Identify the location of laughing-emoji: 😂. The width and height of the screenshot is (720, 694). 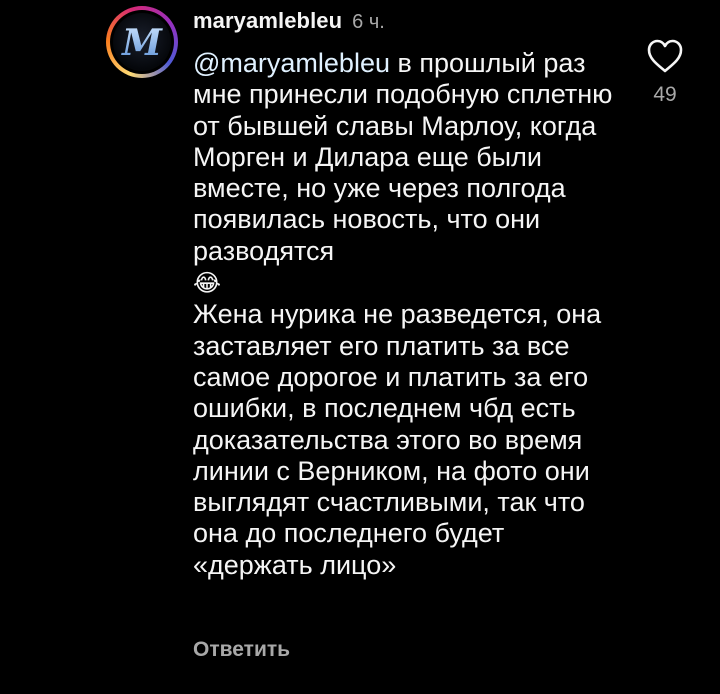
(207, 284).